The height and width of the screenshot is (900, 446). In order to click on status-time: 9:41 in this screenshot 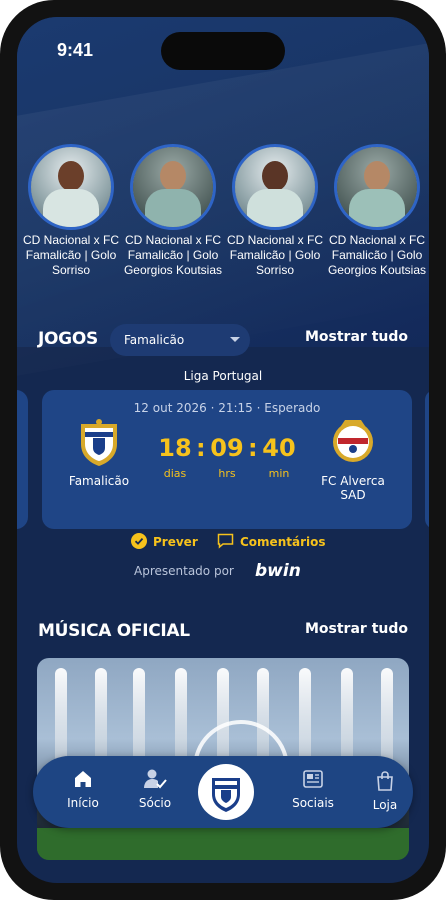, I will do `click(75, 50)`.